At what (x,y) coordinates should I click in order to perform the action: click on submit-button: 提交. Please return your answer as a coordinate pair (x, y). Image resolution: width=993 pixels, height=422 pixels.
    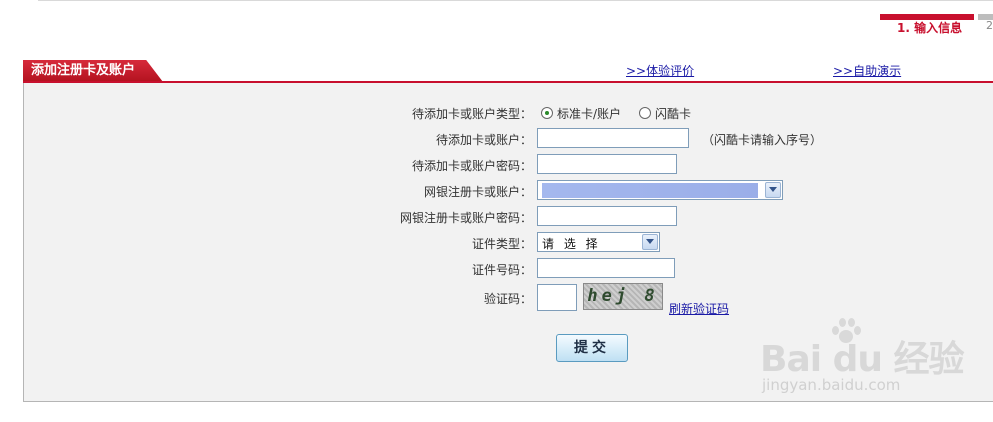
    Looking at the image, I should click on (592, 348).